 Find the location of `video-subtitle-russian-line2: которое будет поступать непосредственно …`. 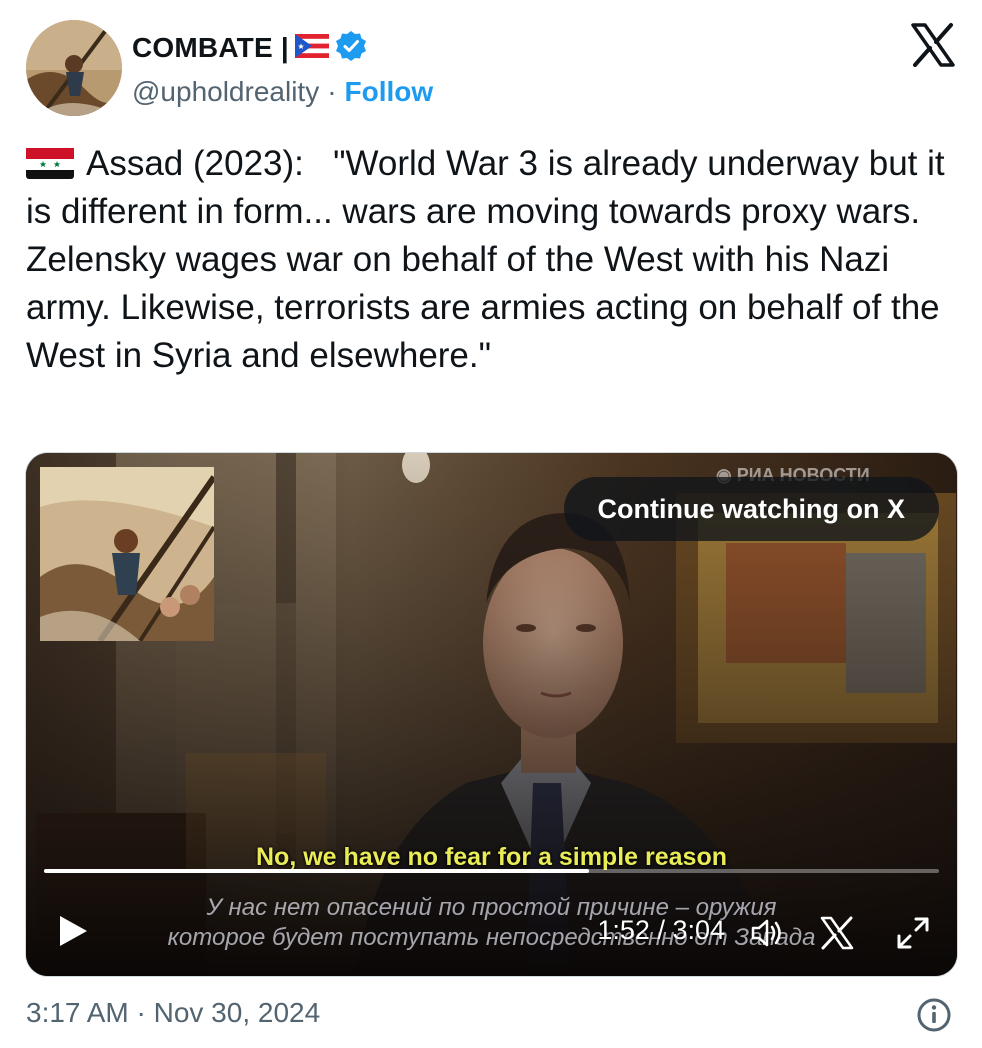

video-subtitle-russian-line2: которое будет поступать непосредственно … is located at coordinates (491, 937).